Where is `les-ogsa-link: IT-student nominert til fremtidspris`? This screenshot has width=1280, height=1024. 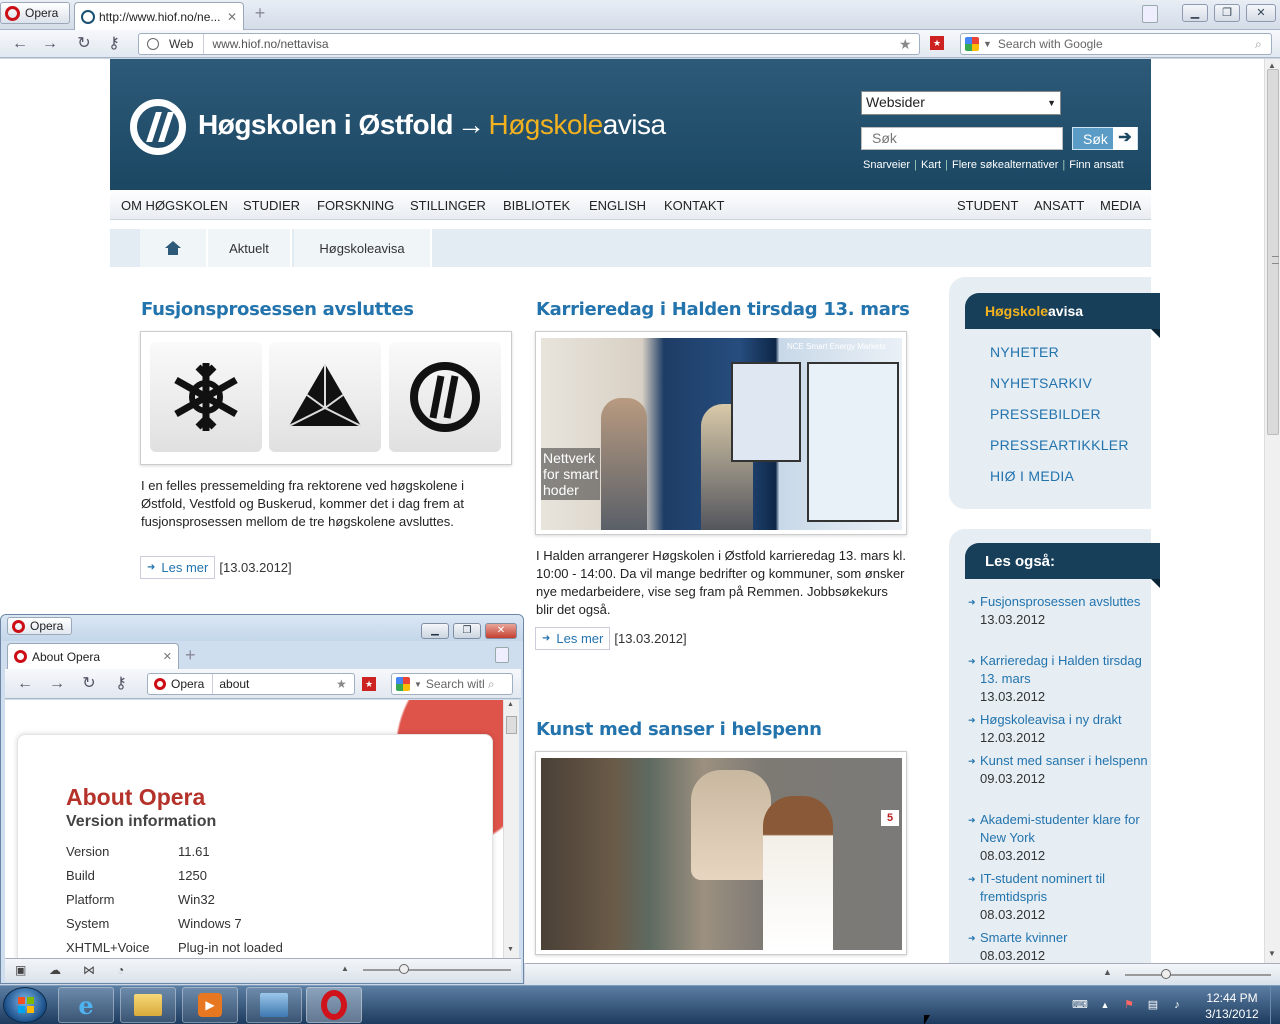
les-ogsa-link: IT-student nominert til fremtidspris is located at coordinates (1060, 888).